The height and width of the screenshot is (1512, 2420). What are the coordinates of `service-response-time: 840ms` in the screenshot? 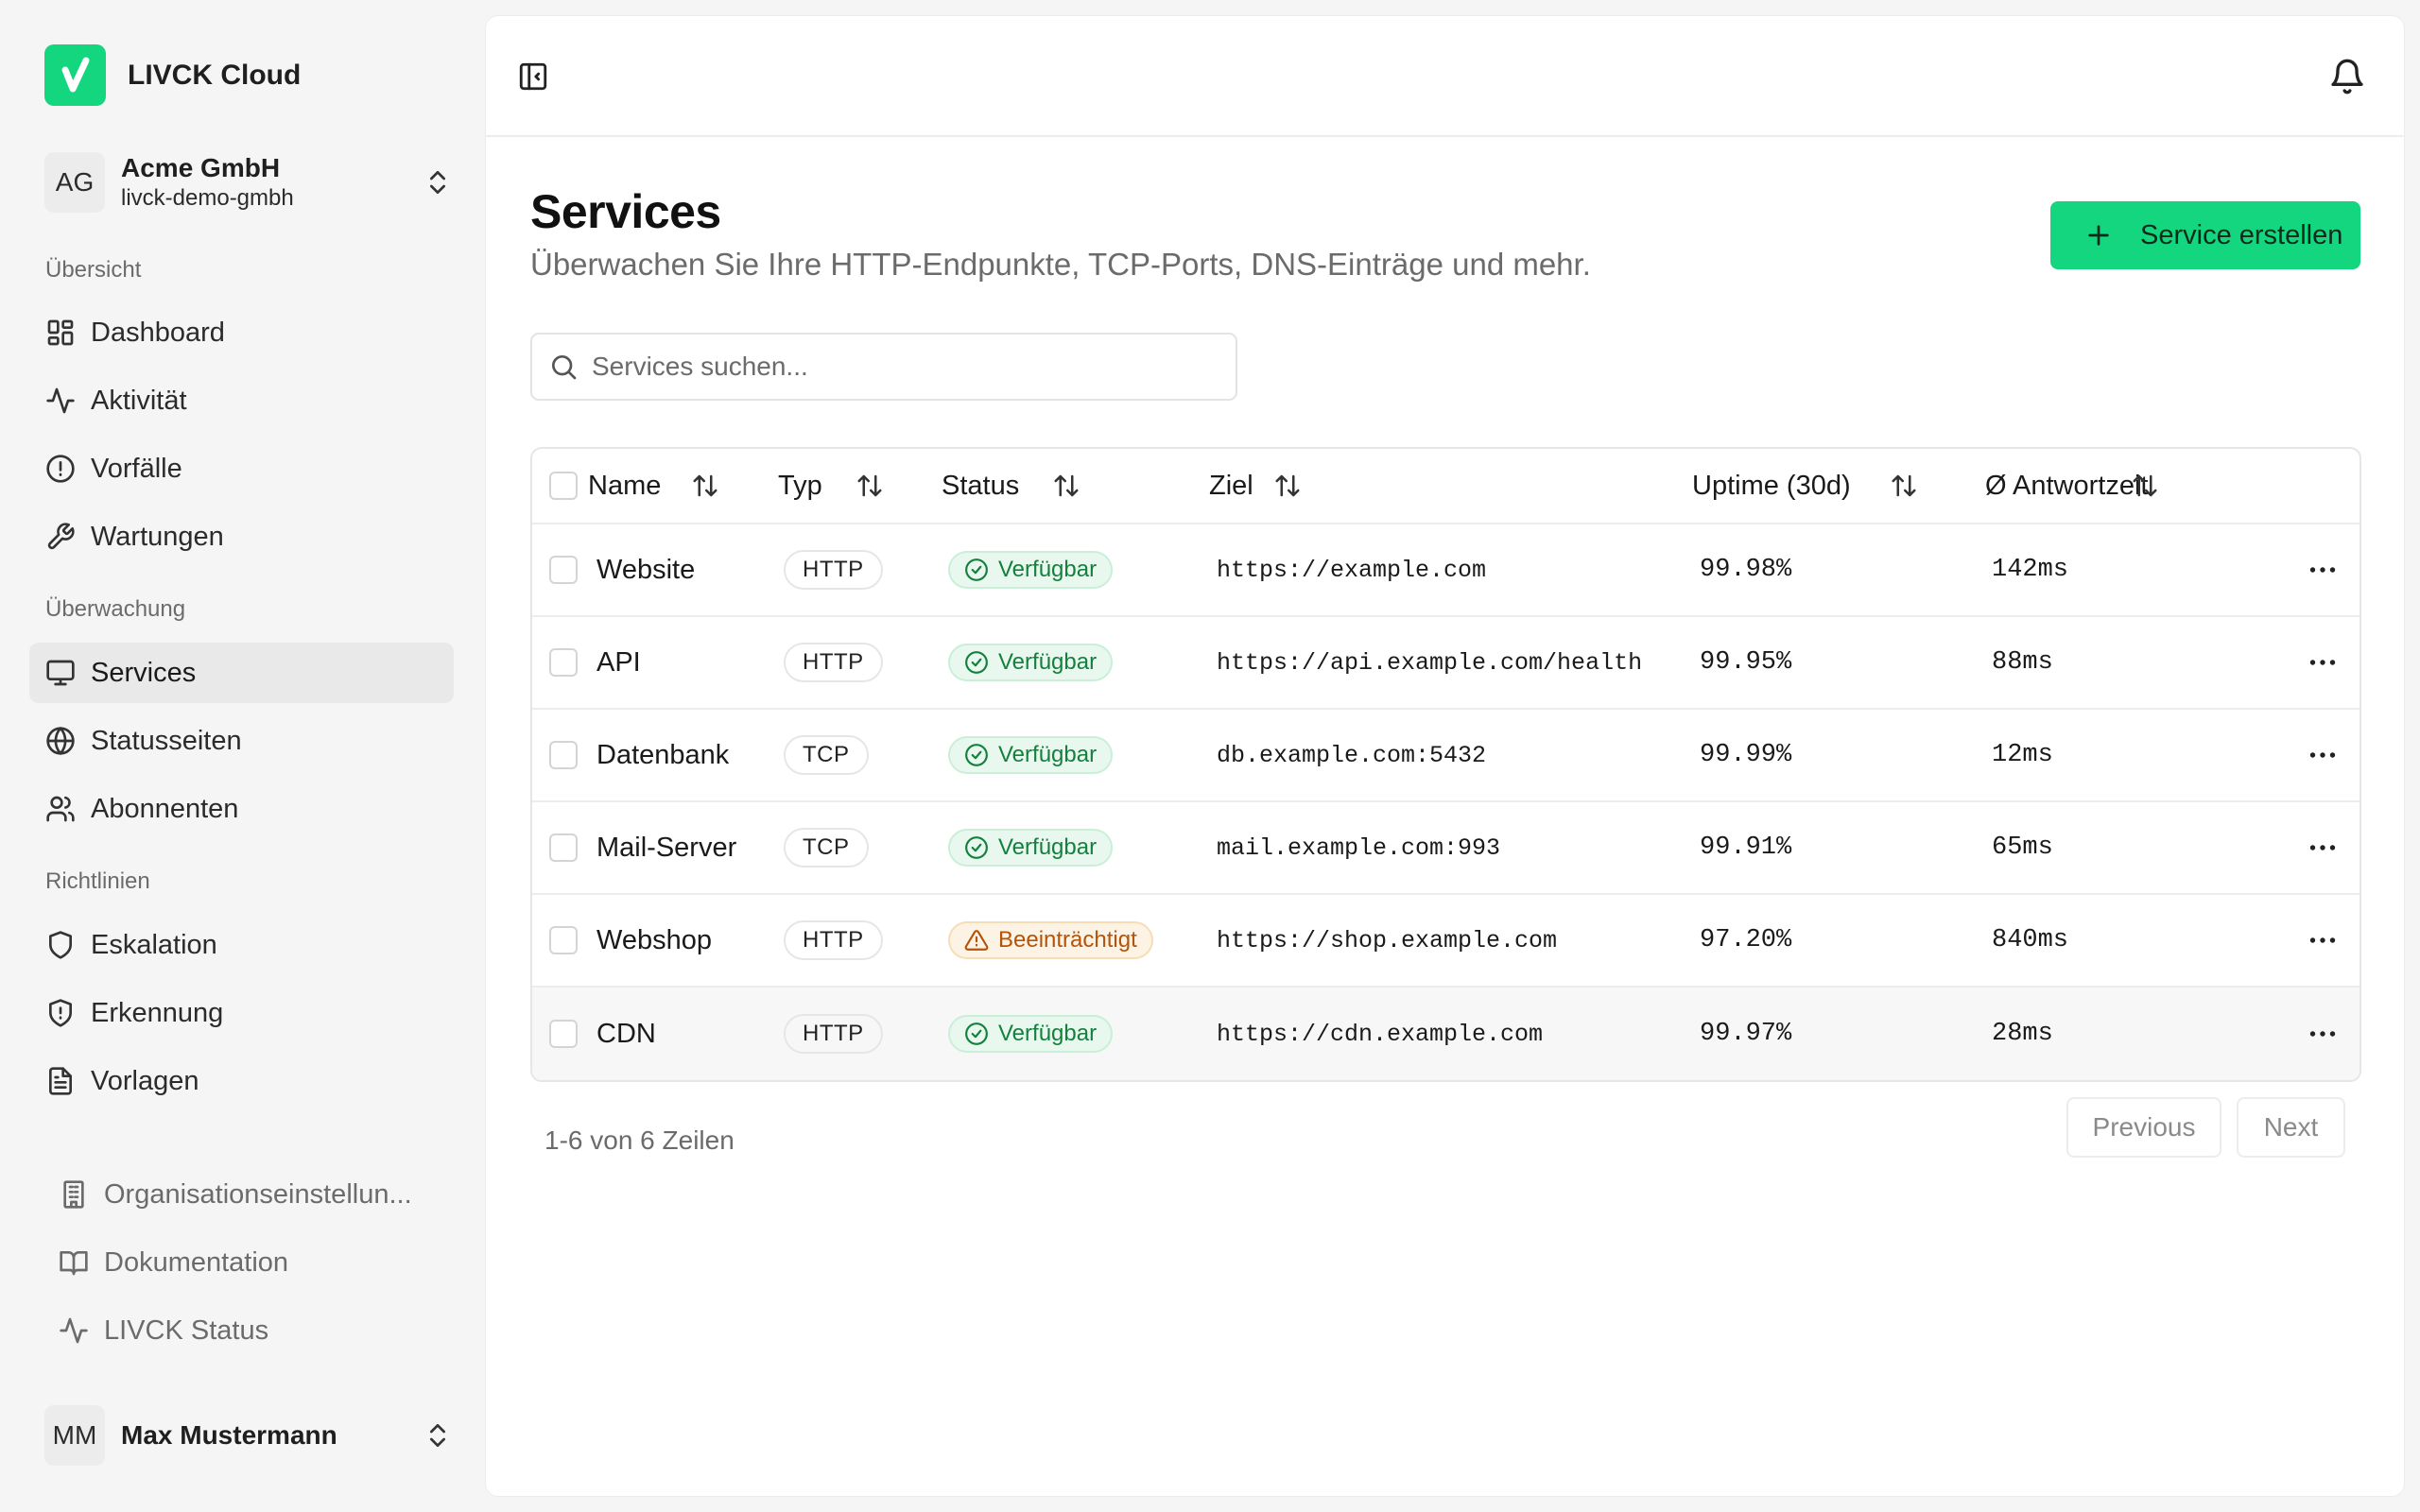 It's located at (2031, 940).